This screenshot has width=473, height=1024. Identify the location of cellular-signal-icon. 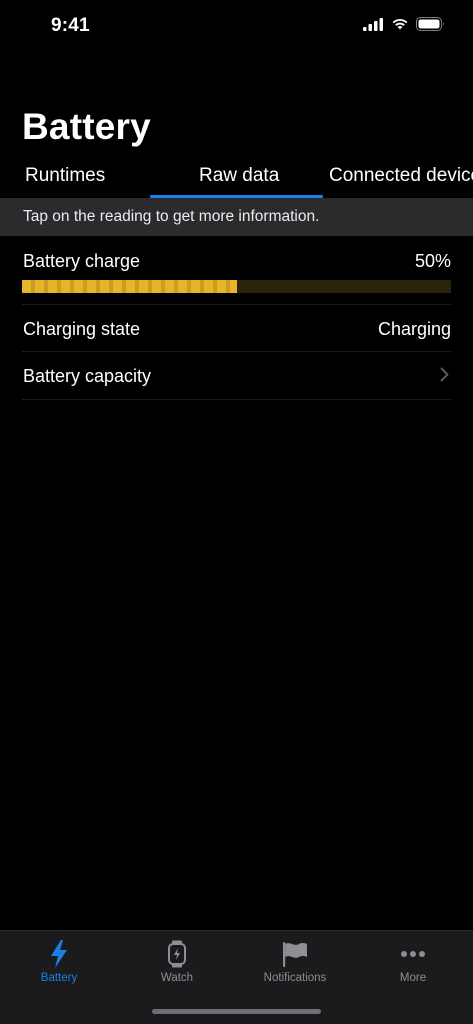
(373, 24).